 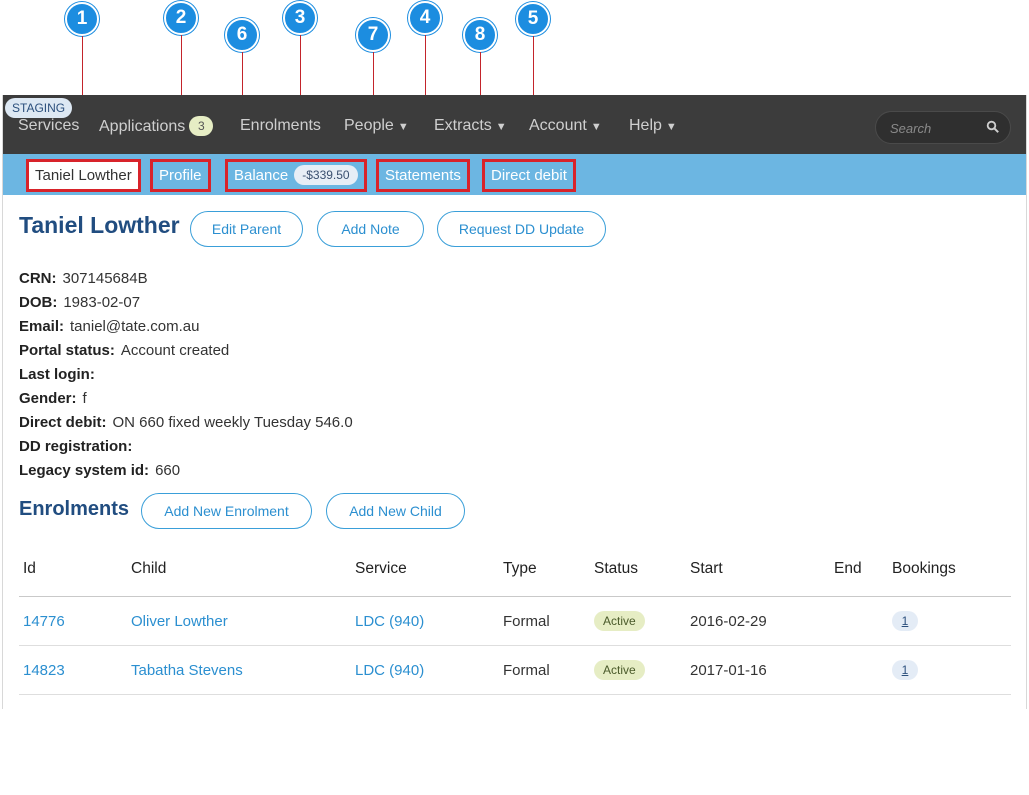 What do you see at coordinates (186, 447) in the screenshot?
I see `field-dd-registration: DD registration:` at bounding box center [186, 447].